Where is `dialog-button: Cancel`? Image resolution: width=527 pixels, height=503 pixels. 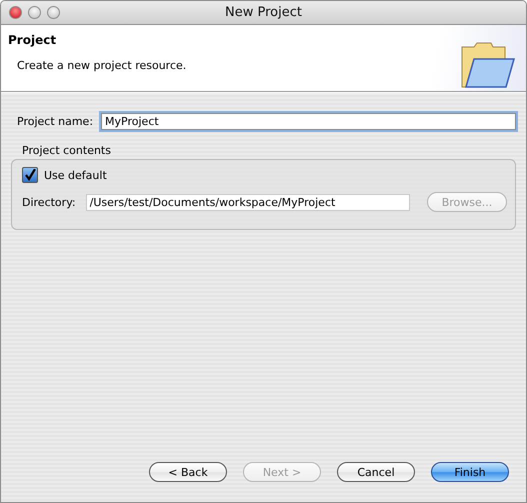 dialog-button: Cancel is located at coordinates (376, 472).